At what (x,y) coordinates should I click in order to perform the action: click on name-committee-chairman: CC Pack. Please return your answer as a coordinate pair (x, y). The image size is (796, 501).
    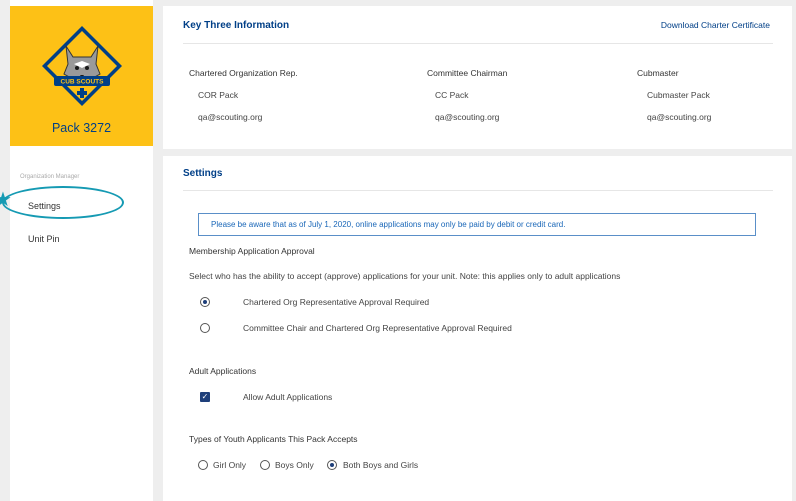
    Looking at the image, I should click on (452, 95).